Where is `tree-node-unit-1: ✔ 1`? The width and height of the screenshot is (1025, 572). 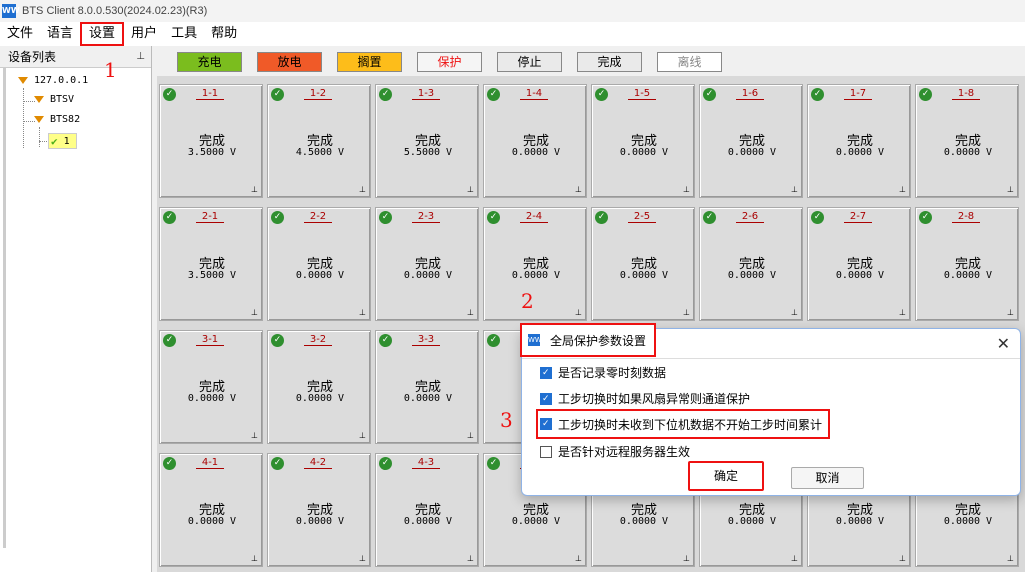 tree-node-unit-1: ✔ 1 is located at coordinates (62, 141).